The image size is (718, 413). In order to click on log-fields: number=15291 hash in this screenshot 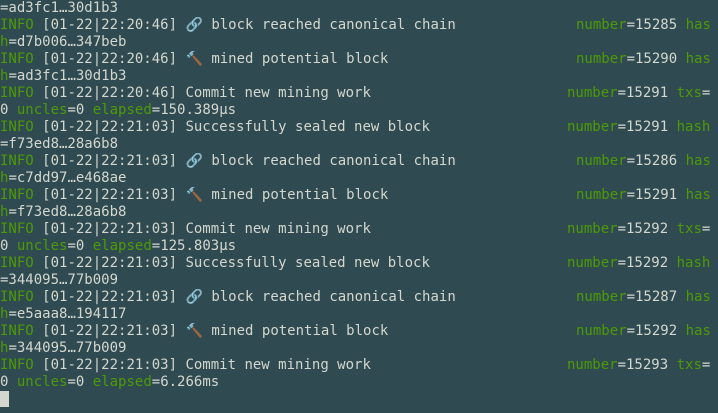, I will do `click(638, 127)`.